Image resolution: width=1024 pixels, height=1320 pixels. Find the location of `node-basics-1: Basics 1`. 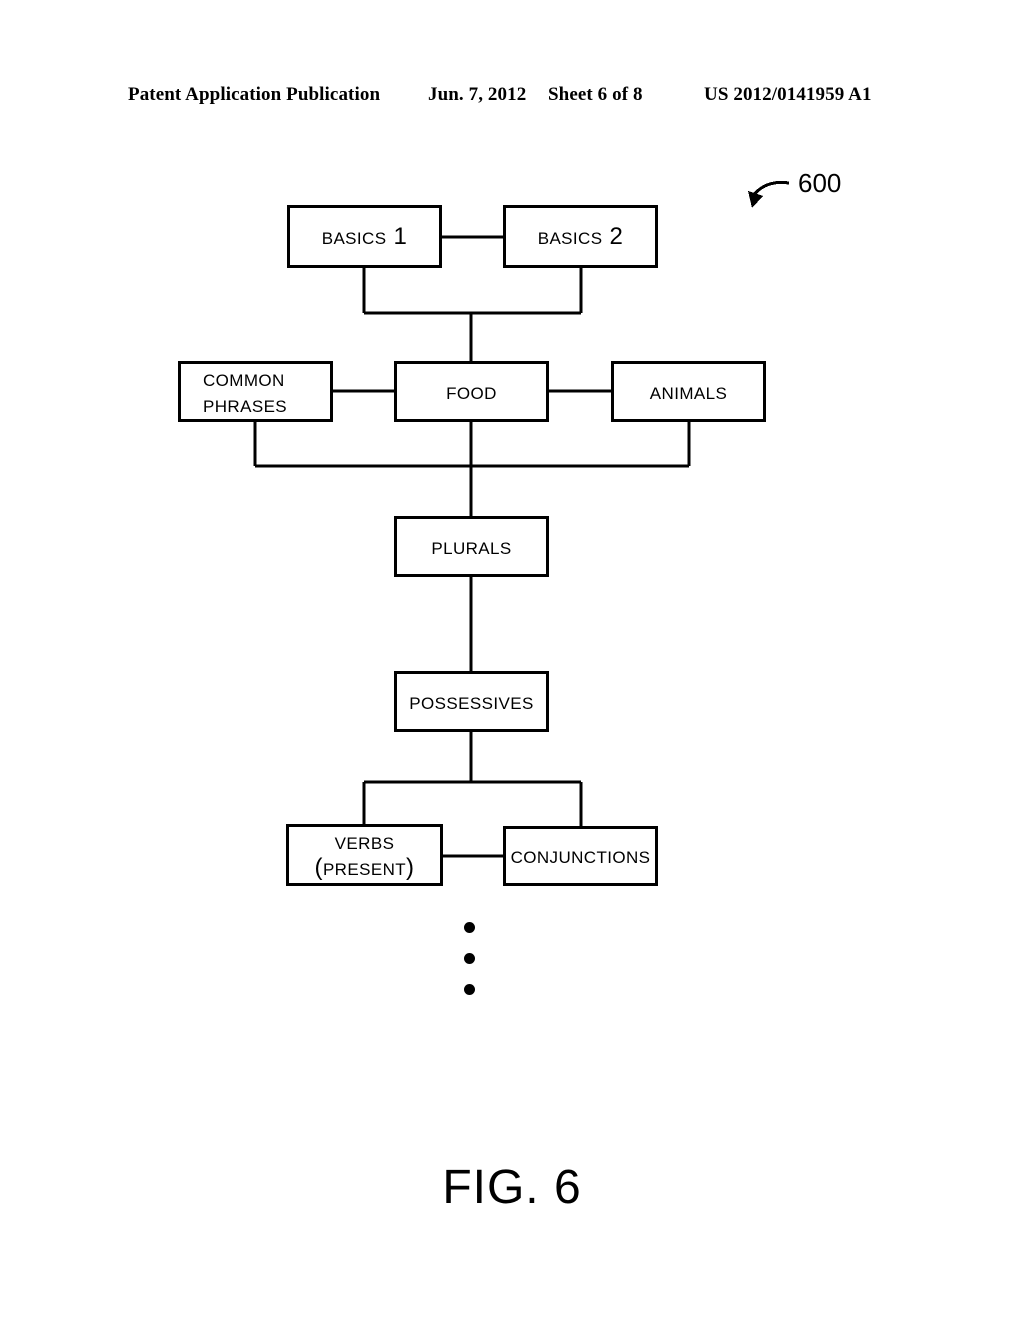

node-basics-1: Basics 1 is located at coordinates (364, 236).